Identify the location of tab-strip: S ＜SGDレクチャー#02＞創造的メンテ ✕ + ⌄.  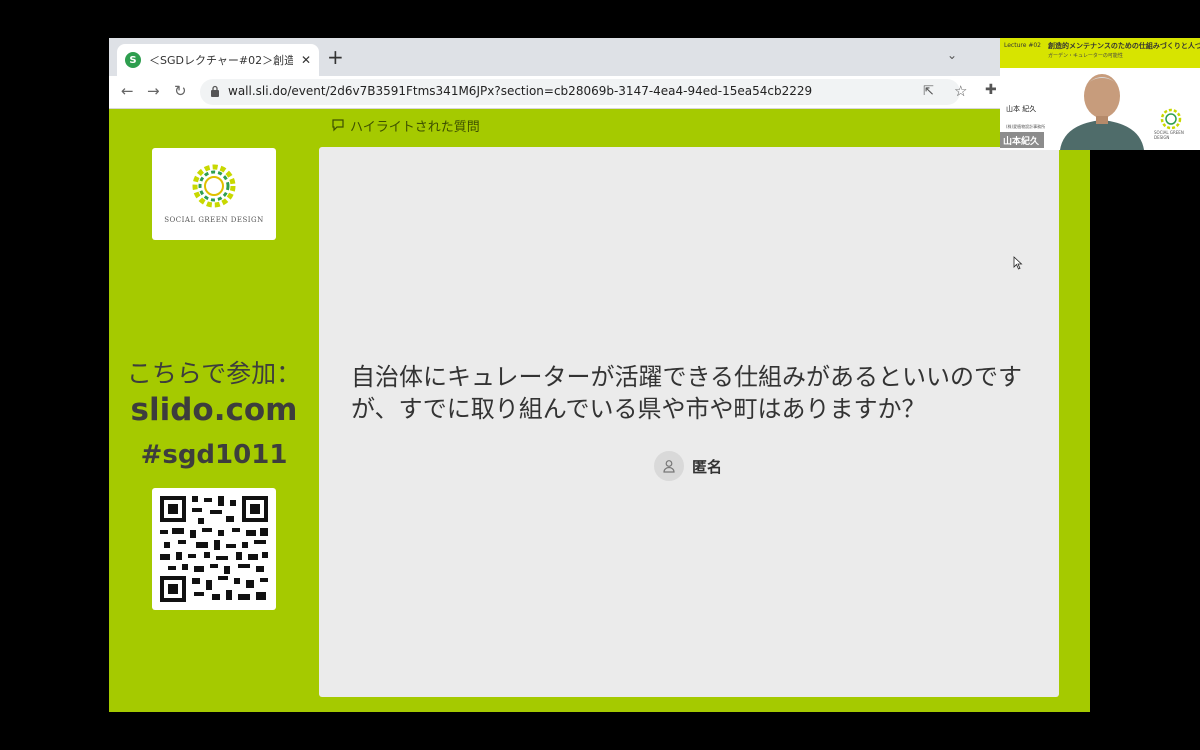
(599, 57).